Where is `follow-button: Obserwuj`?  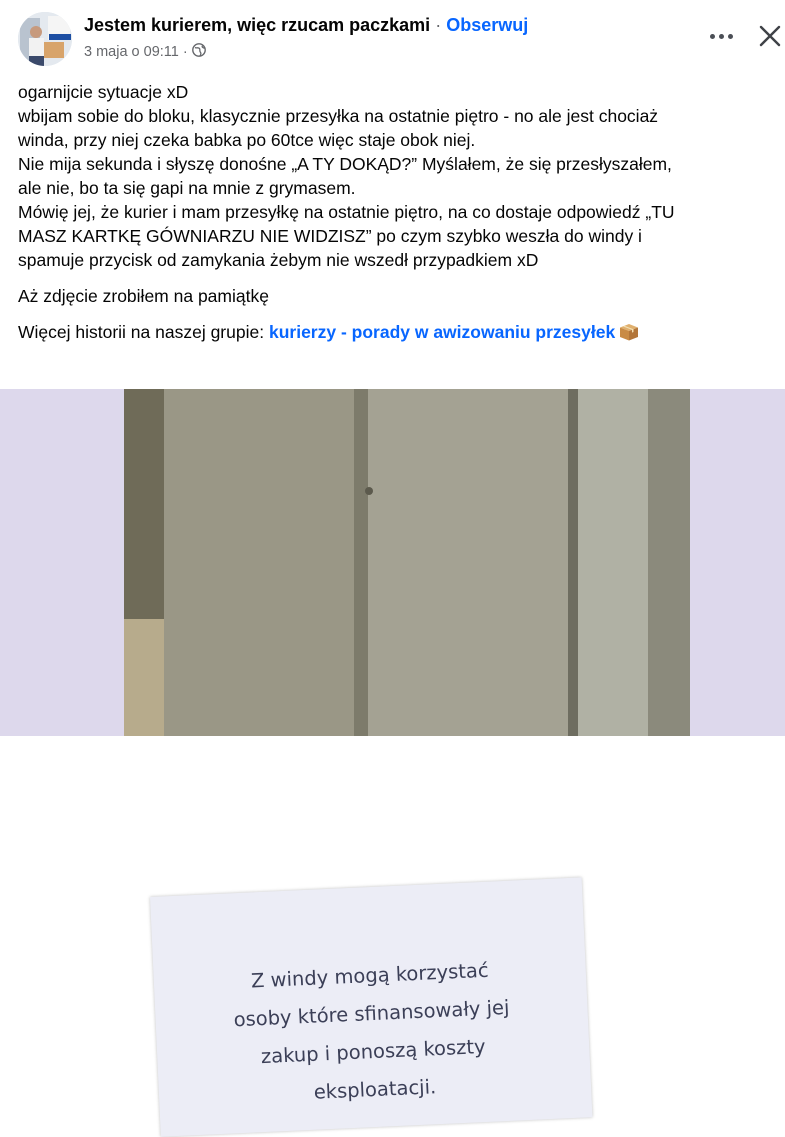 follow-button: Obserwuj is located at coordinates (487, 25).